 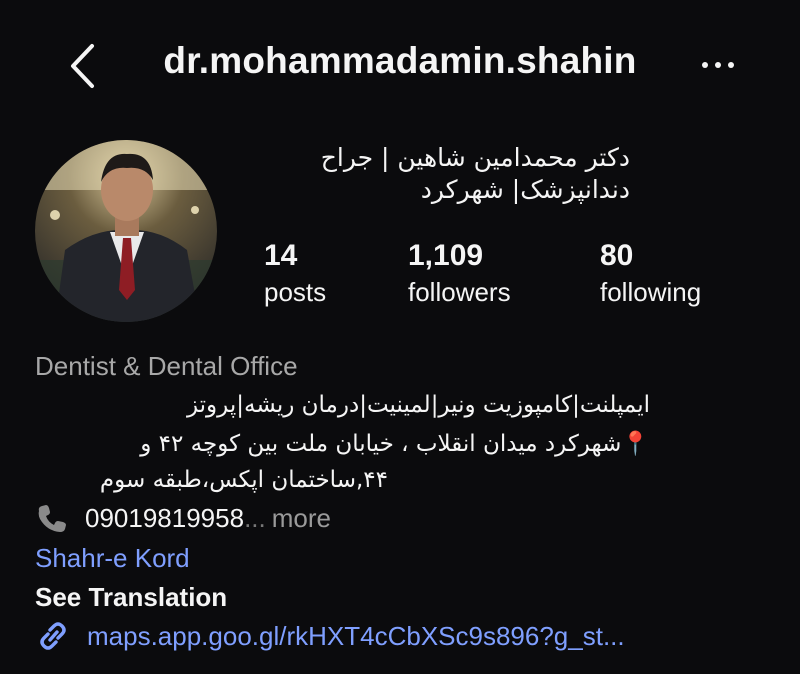 I want to click on following-label: following, so click(x=651, y=292).